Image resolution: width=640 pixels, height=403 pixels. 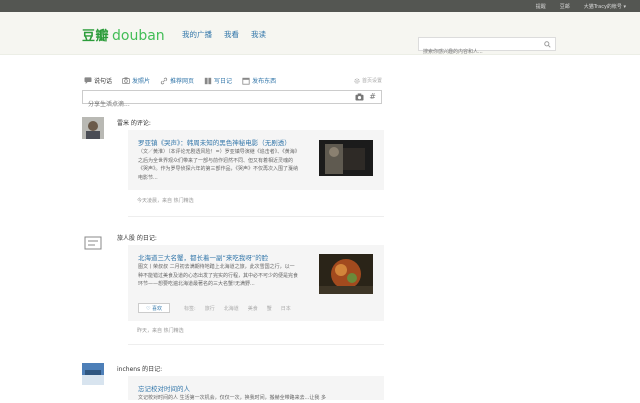 What do you see at coordinates (210, 308) in the screenshot?
I see `tag-item: 旅行` at bounding box center [210, 308].